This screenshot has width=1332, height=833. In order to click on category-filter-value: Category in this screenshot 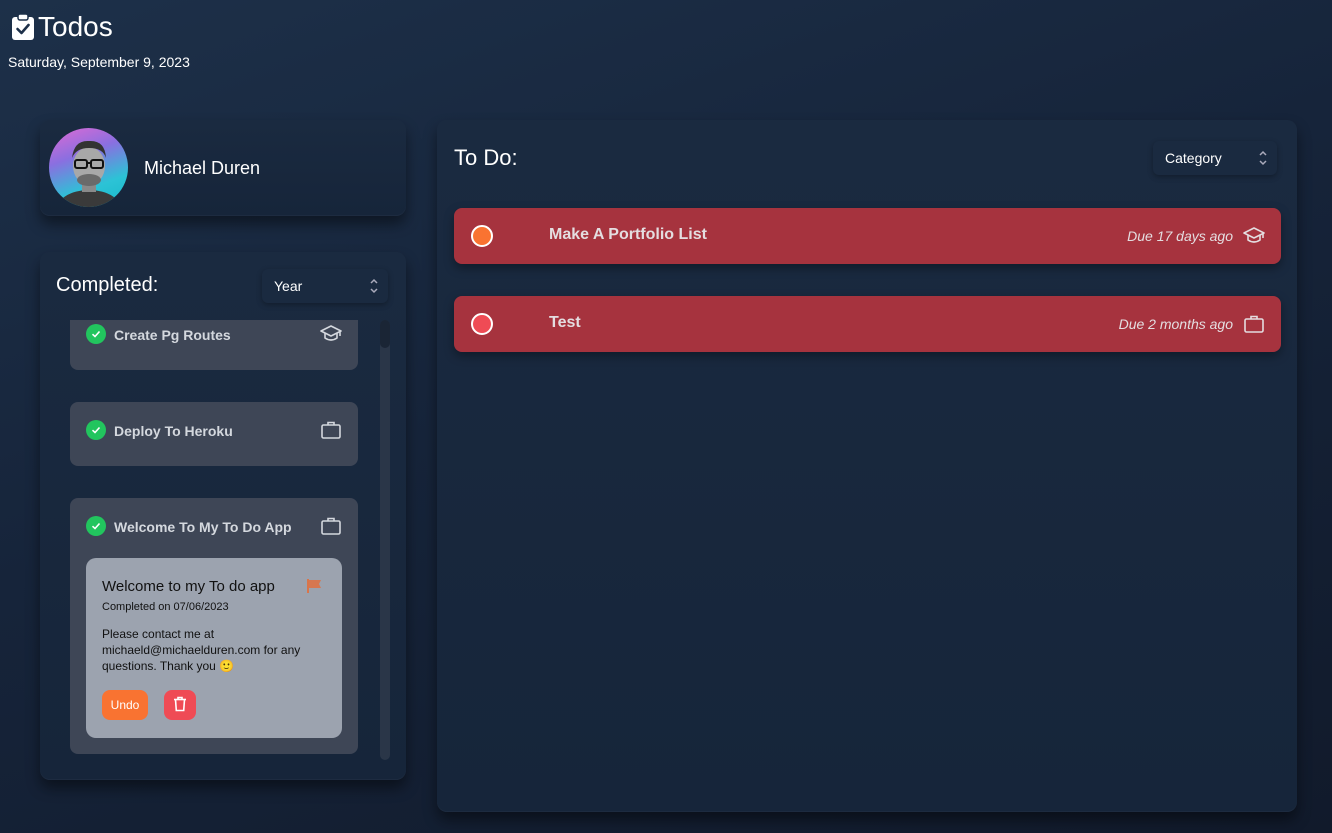, I will do `click(1193, 158)`.